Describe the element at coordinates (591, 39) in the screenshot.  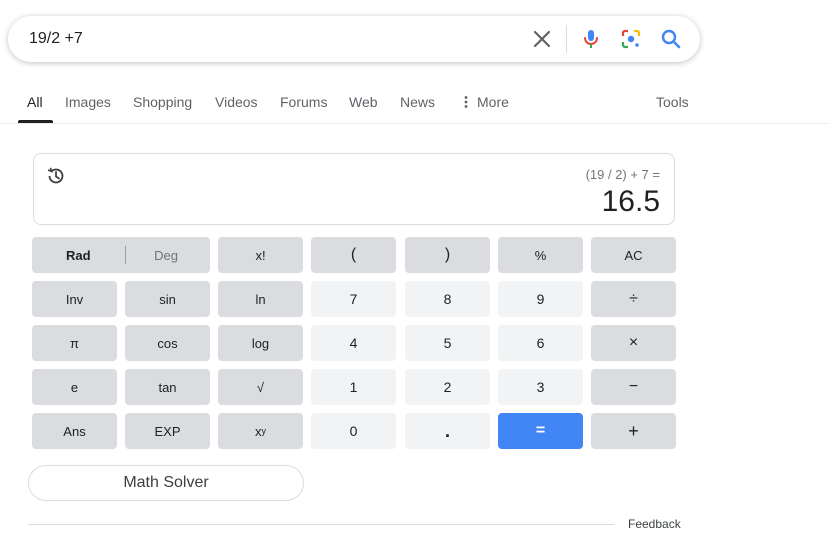
I see `microphone-icon` at that location.